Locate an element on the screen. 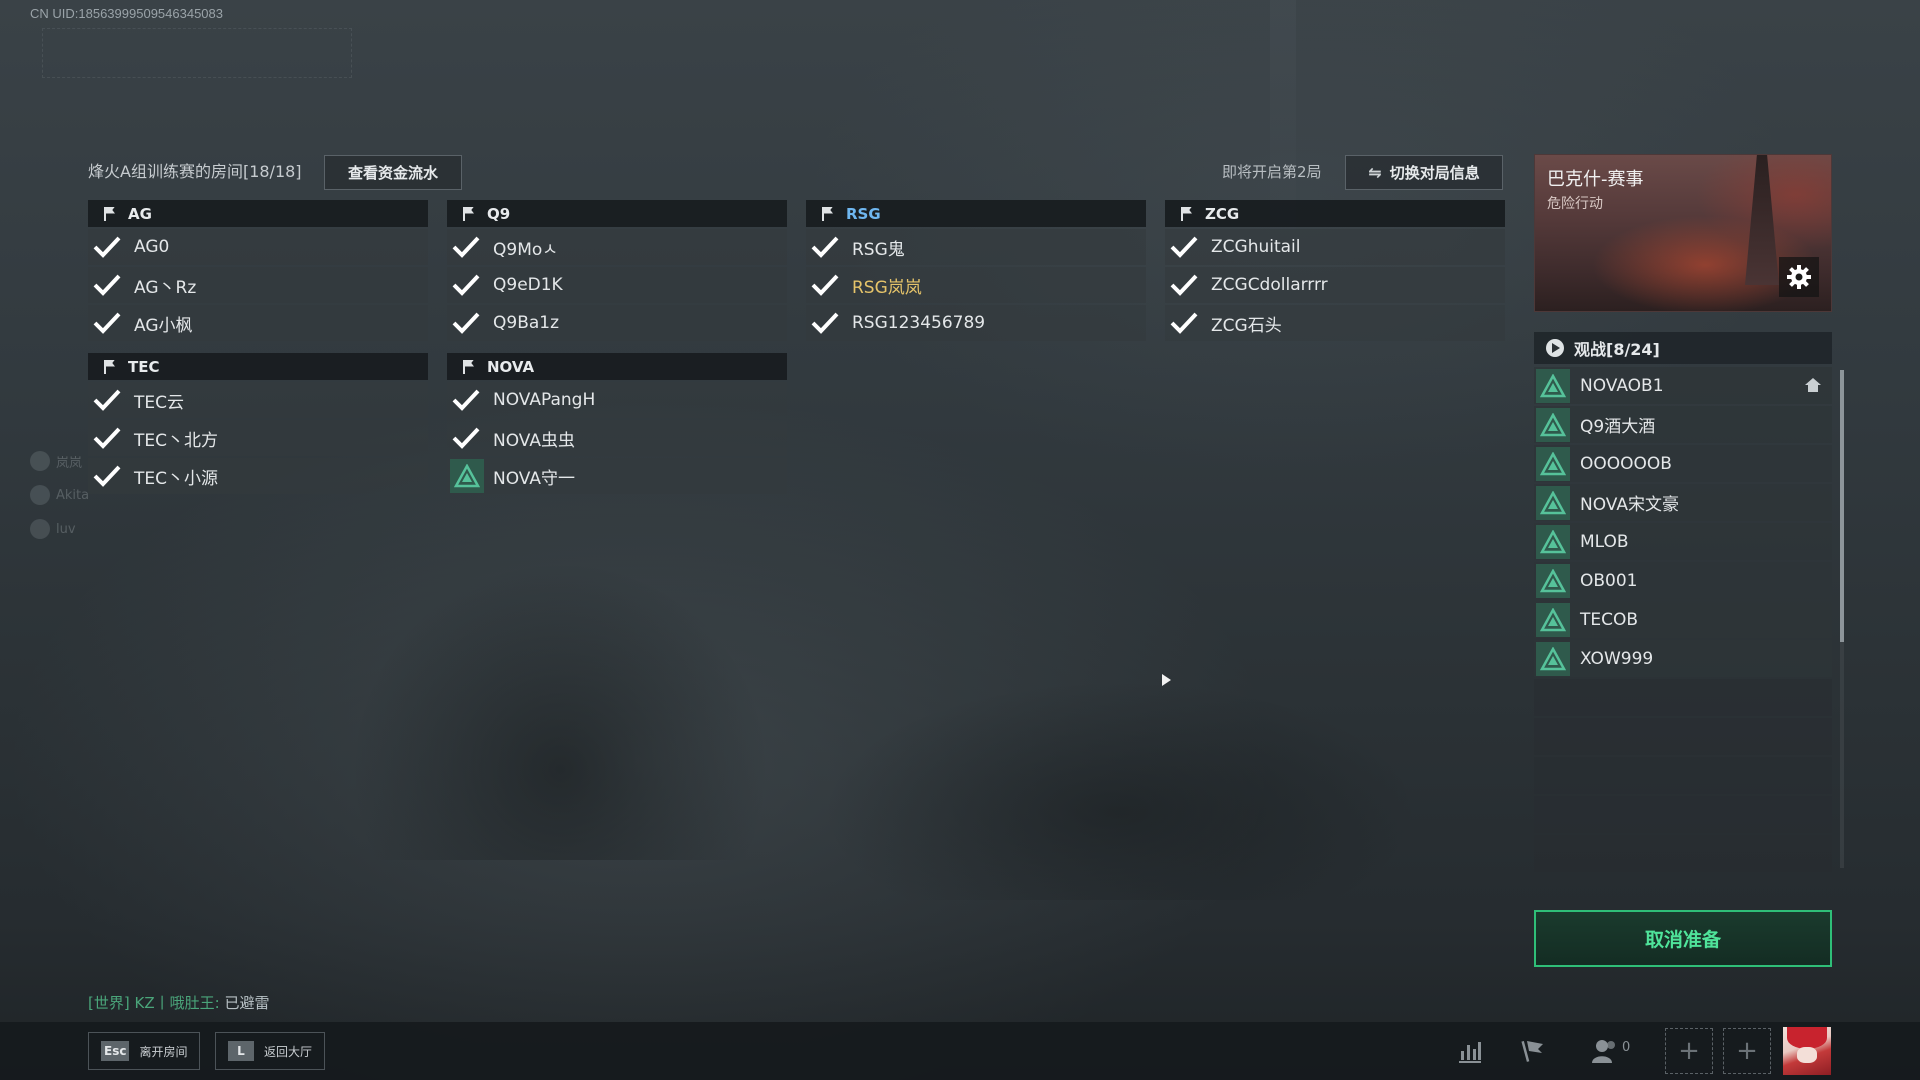 The height and width of the screenshot is (1080, 1920). player-name: TEC丶北方 is located at coordinates (176, 440).